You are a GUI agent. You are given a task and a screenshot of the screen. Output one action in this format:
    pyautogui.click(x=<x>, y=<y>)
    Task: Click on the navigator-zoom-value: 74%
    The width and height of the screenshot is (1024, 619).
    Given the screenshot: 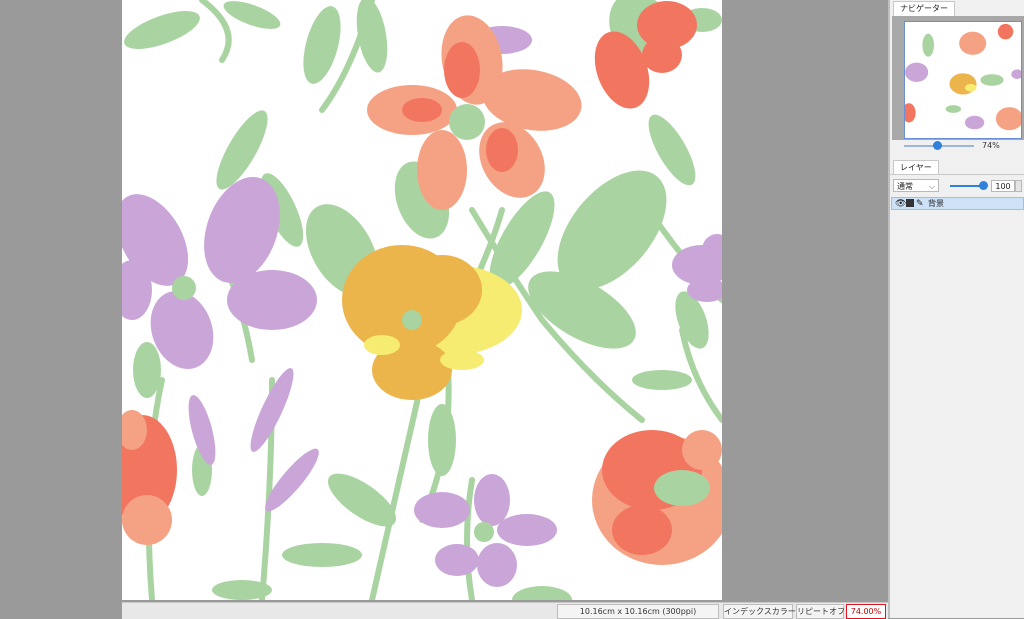 What is the action you would take?
    pyautogui.click(x=991, y=145)
    